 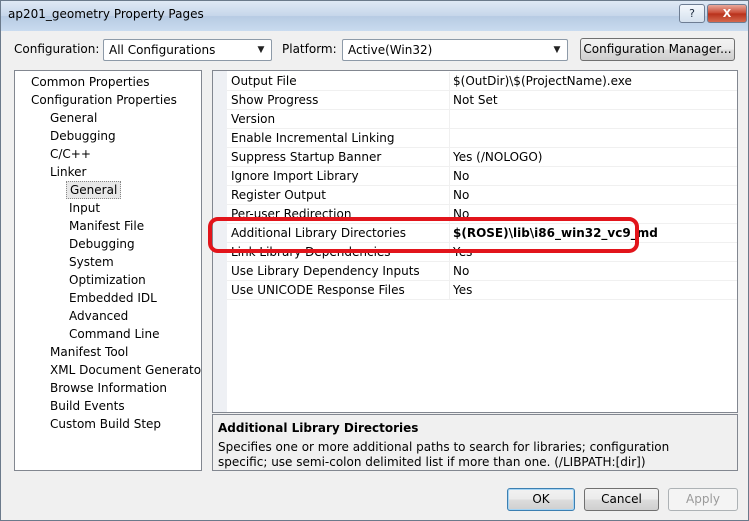 I want to click on highlight-annotation, so click(x=423, y=235).